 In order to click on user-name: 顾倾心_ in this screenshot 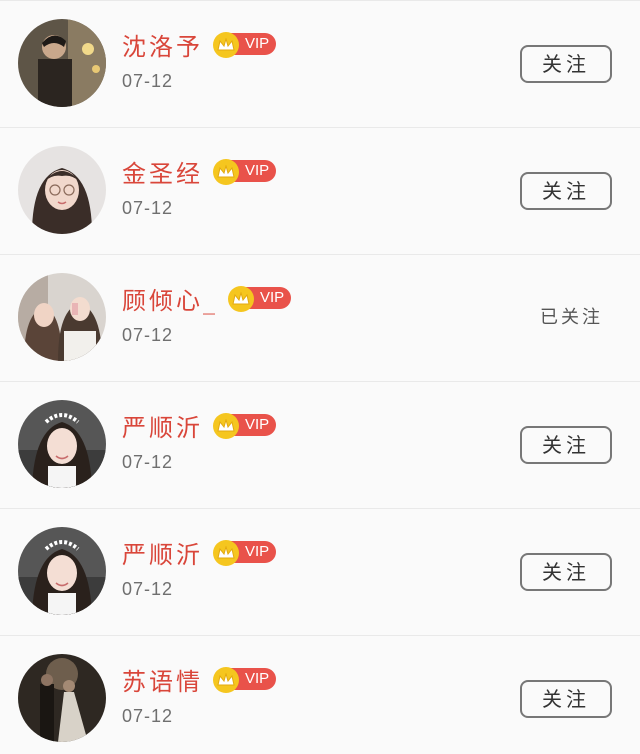, I will do `click(170, 298)`.